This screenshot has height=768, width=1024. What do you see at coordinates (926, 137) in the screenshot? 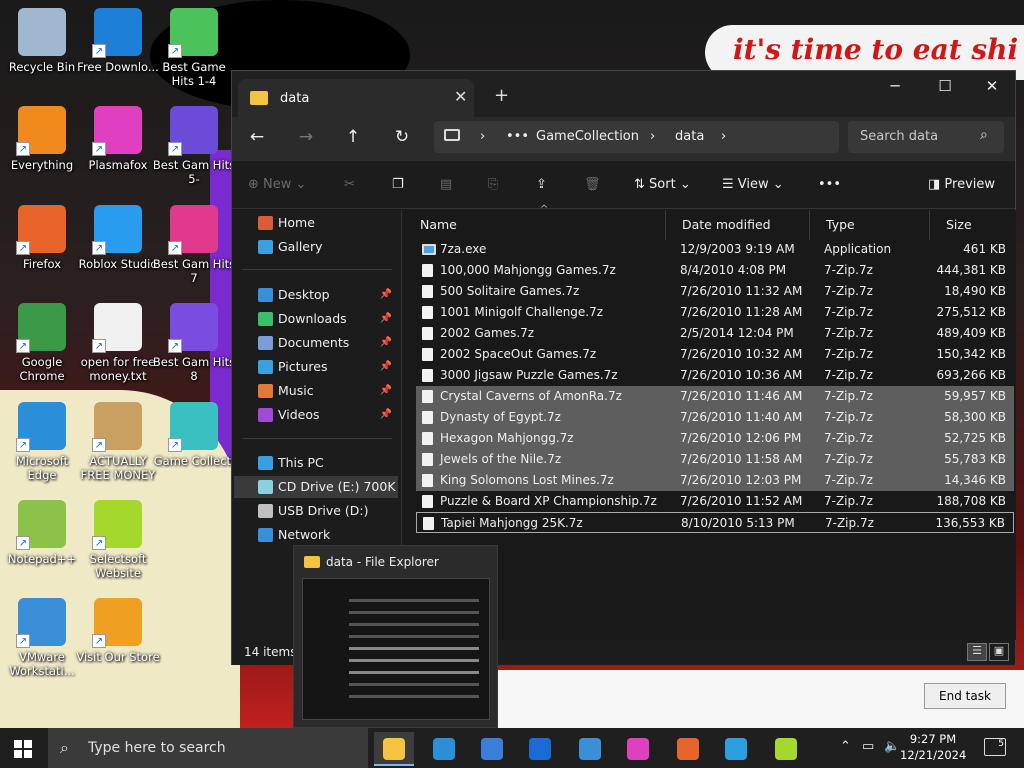
I see `search-box: Search data ⌕` at bounding box center [926, 137].